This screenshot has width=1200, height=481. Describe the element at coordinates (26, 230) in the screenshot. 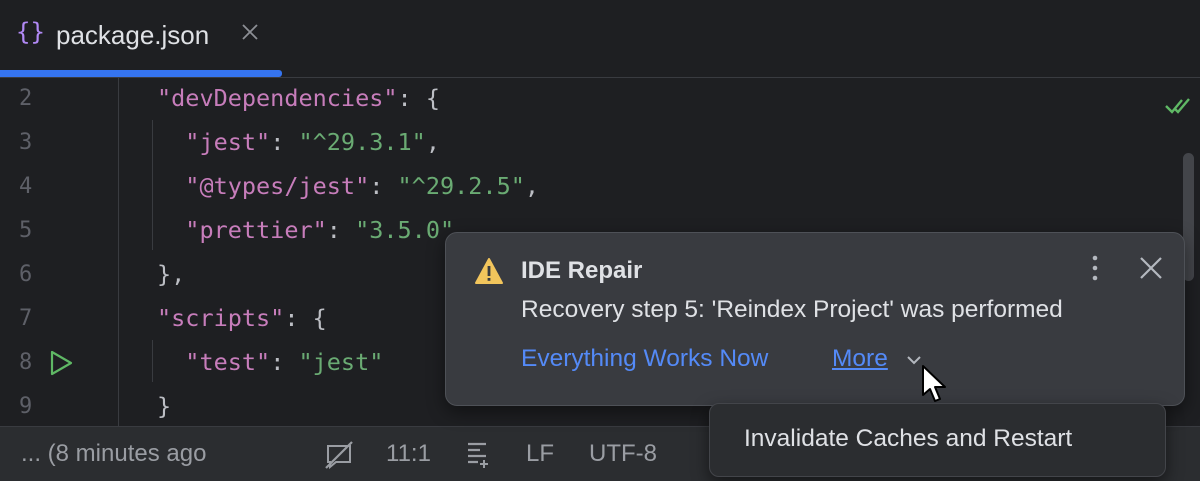

I see `line-number: 5` at that location.